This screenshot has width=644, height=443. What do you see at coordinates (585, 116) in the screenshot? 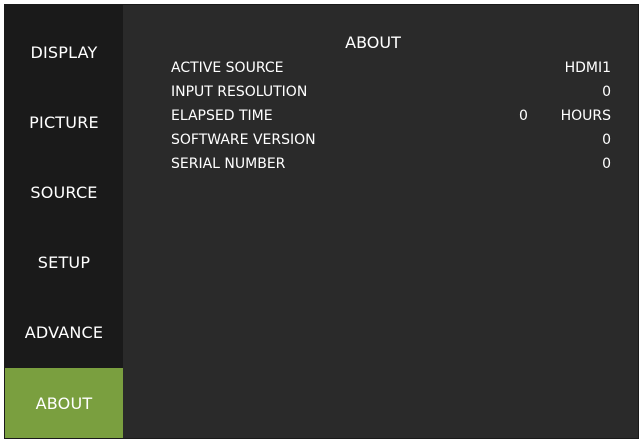
I see `row-unit: HOURS` at bounding box center [585, 116].